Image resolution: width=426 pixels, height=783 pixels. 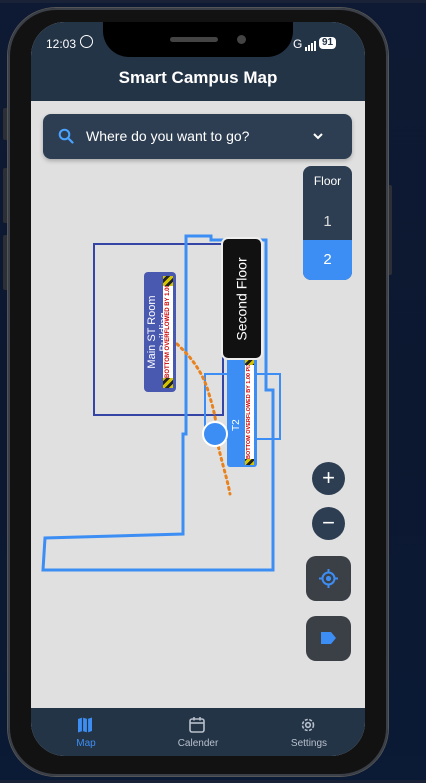 I want to click on floor-option-1: 1, so click(x=327, y=222).